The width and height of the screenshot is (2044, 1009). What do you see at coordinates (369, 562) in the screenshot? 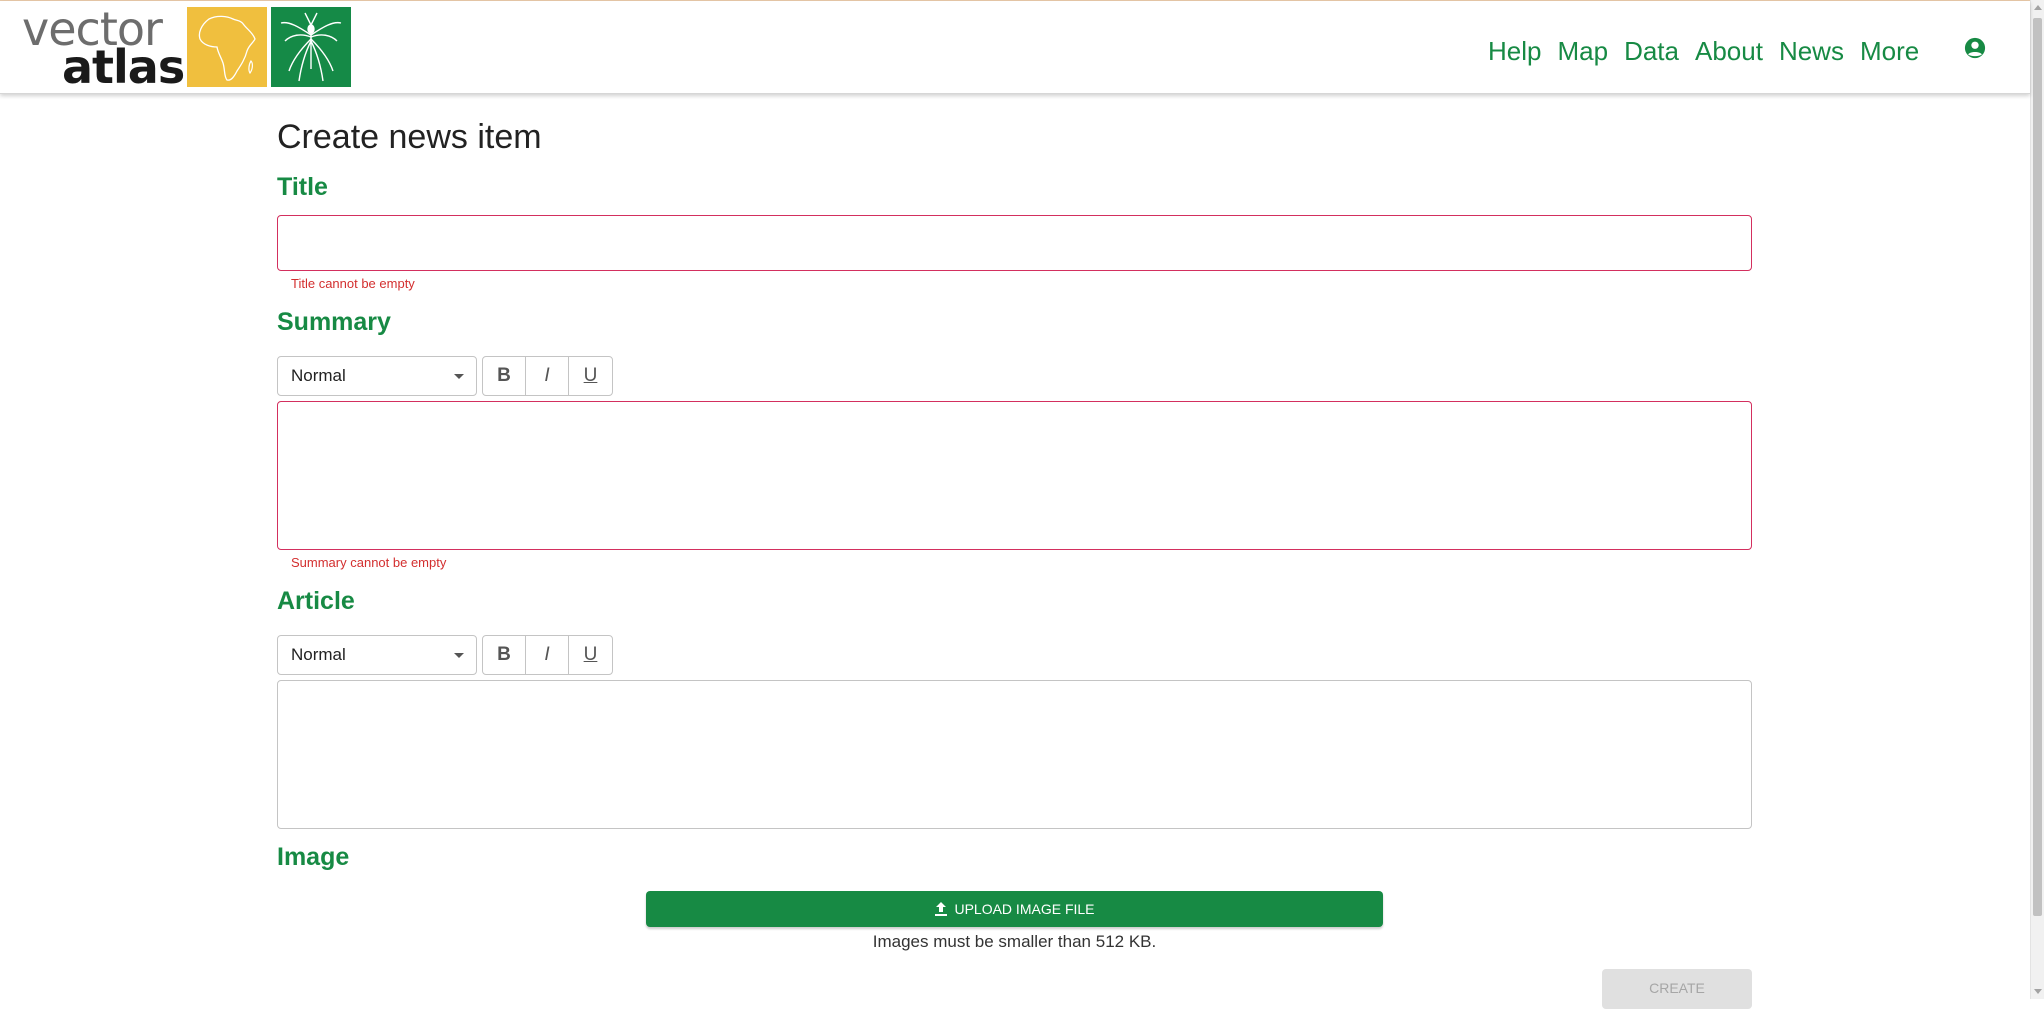
I see `summary-error: Summary cannot be empty` at bounding box center [369, 562].